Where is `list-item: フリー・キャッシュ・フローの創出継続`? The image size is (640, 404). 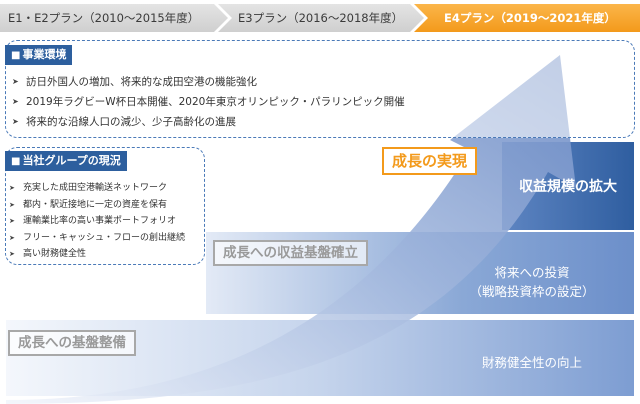 list-item: フリー・キャッシュ・フローの創出継続 is located at coordinates (97, 238).